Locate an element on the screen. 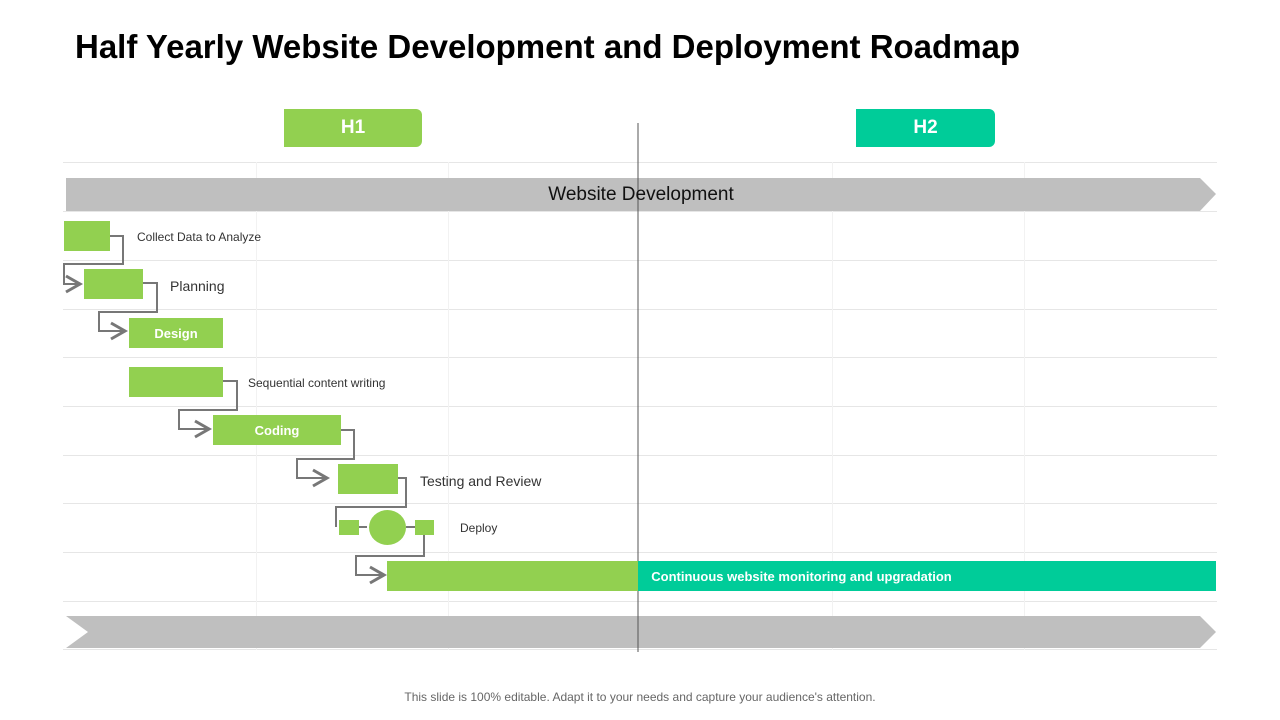  task-bar-testing is located at coordinates (368, 479).